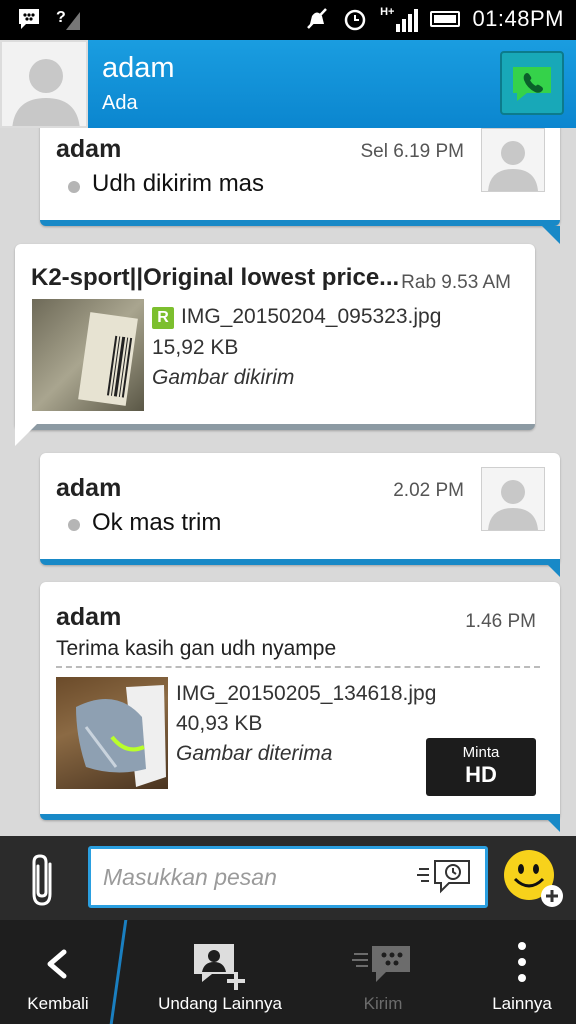 The width and height of the screenshot is (576, 1024). I want to click on file-size: 40,93 KB, so click(219, 723).